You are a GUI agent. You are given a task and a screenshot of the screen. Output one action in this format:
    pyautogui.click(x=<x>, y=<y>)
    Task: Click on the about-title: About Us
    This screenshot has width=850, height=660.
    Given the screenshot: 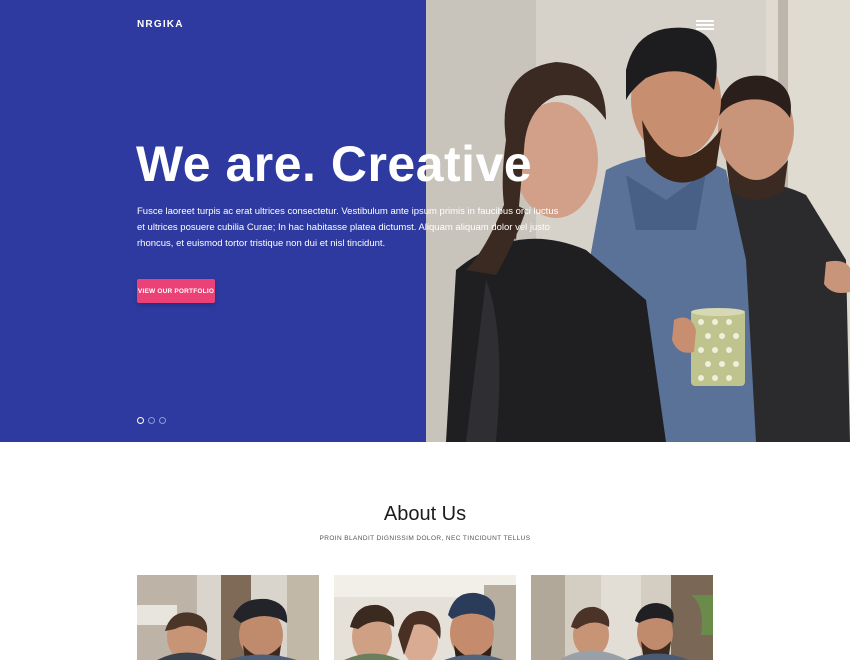 What is the action you would take?
    pyautogui.click(x=425, y=514)
    